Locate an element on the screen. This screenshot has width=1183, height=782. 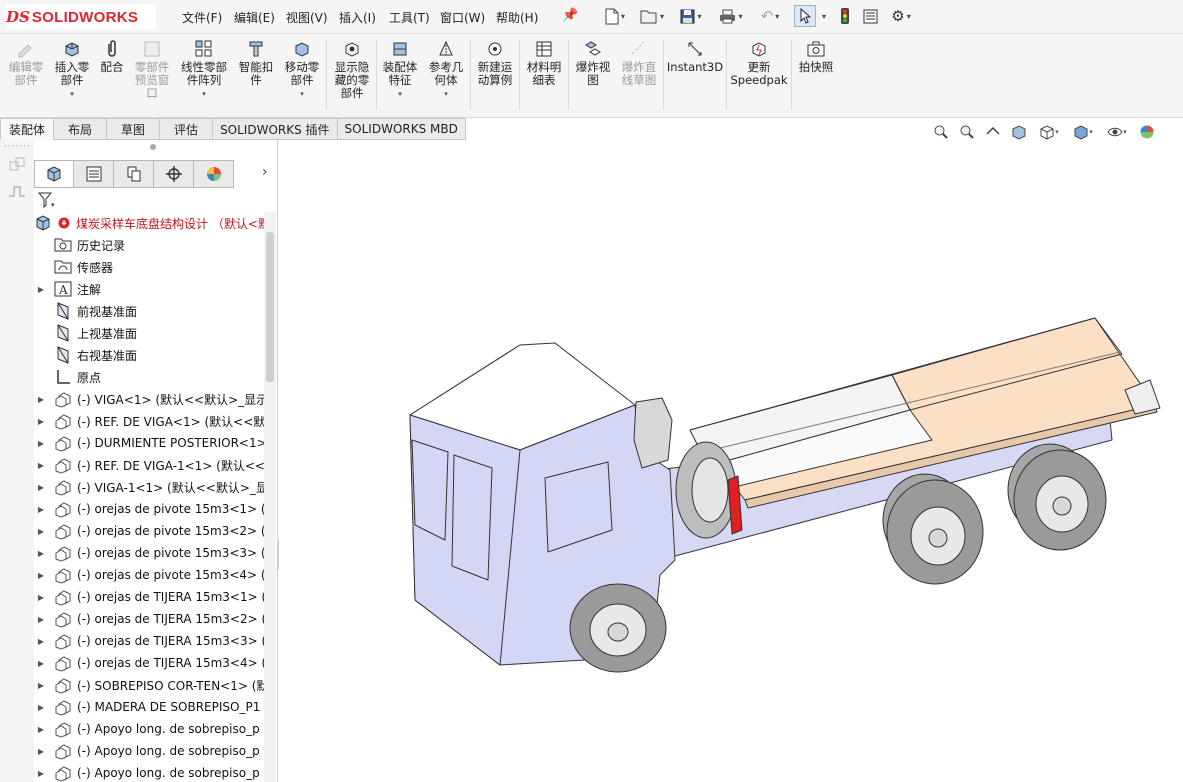
hide-show-items-button: ▾ is located at coordinates (1117, 132).